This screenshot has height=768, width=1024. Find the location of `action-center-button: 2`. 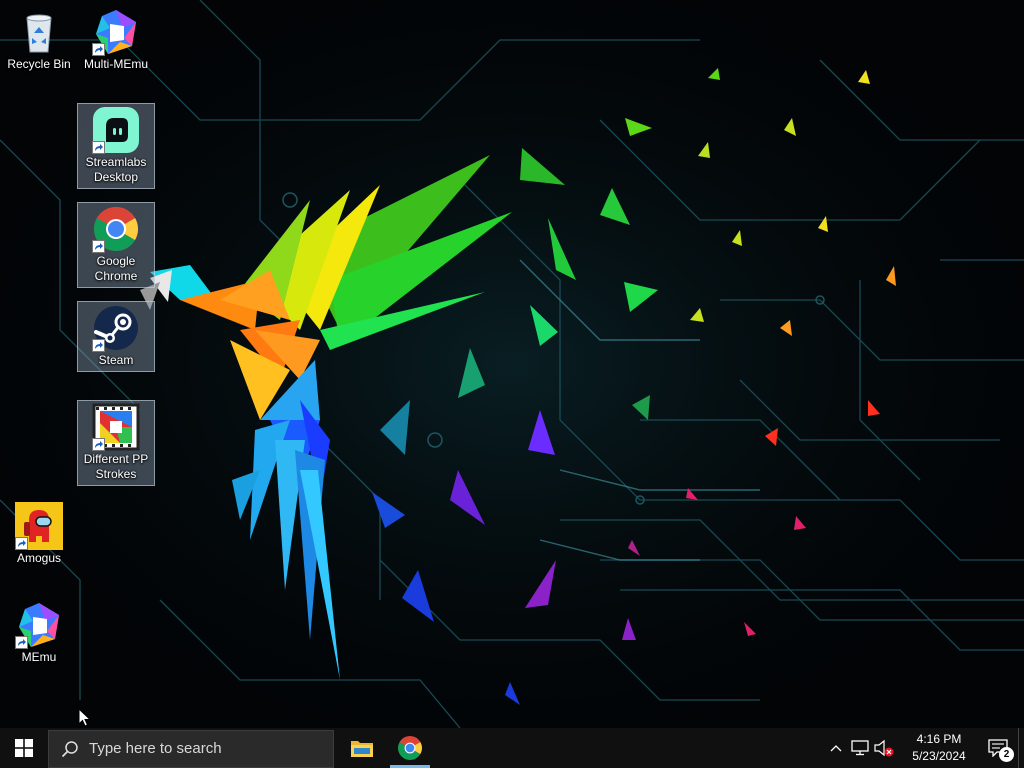

action-center-button: 2 is located at coordinates (998, 748).